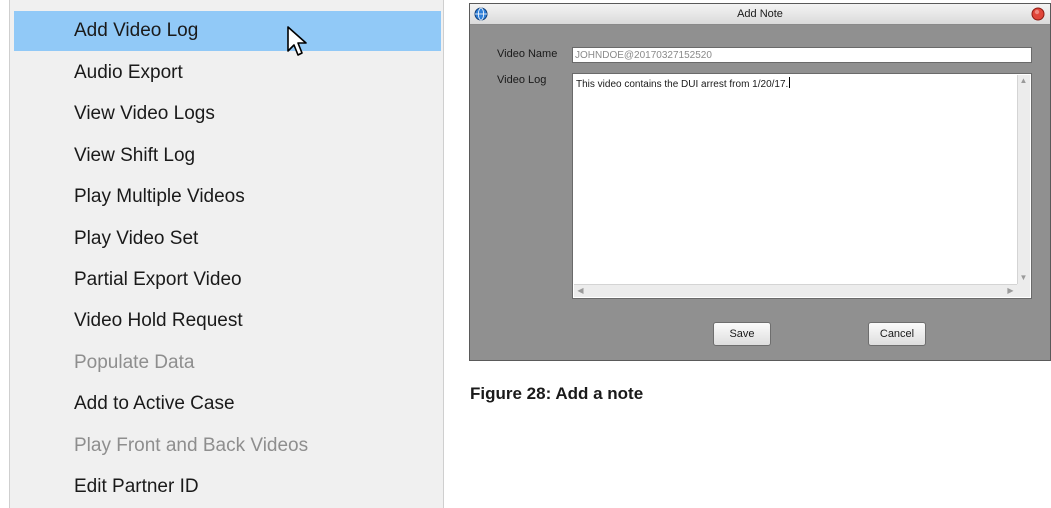 The image size is (1051, 508). I want to click on mouse-pointer-icon, so click(297, 41).